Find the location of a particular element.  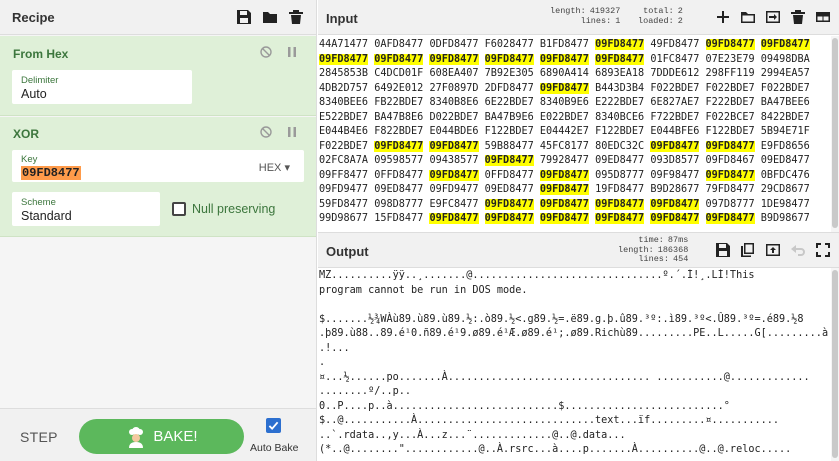

null-preserving-checkbox is located at coordinates (179, 209).